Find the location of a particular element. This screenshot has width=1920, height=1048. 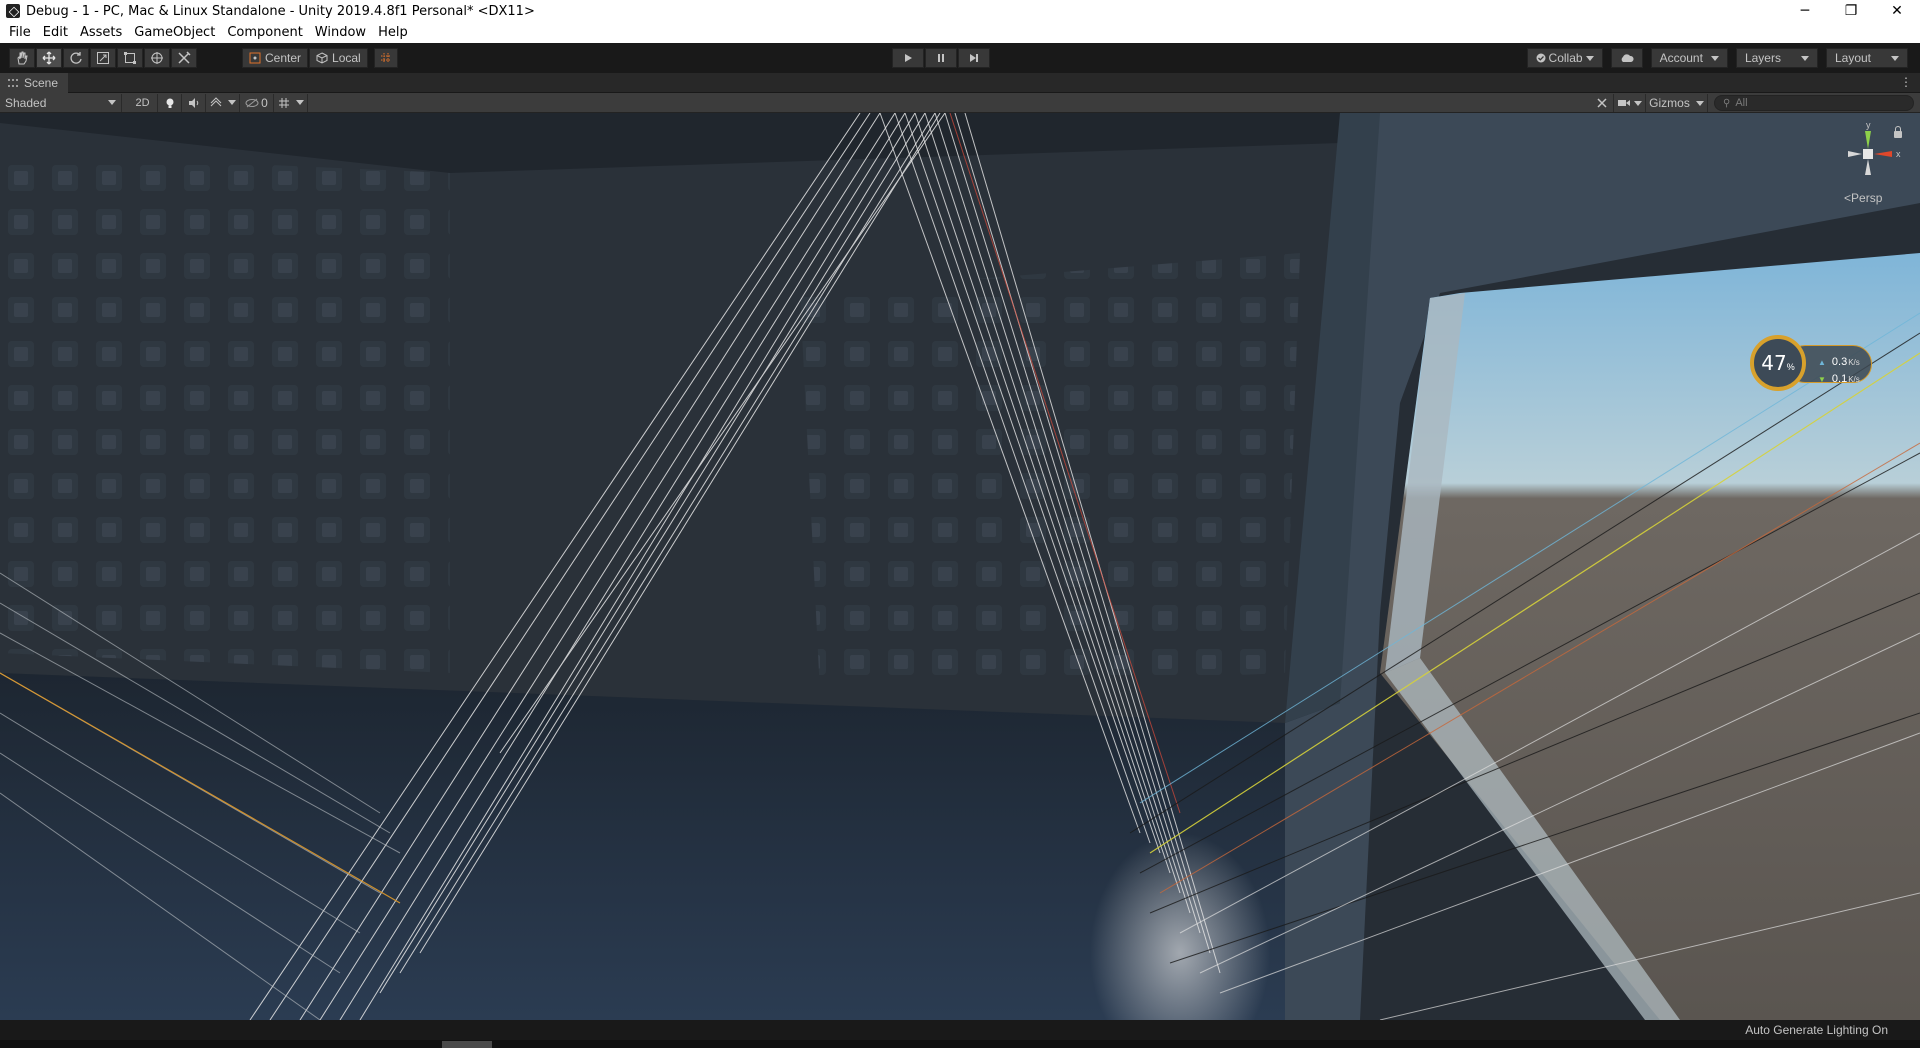

effects-dropdown is located at coordinates (223, 102).